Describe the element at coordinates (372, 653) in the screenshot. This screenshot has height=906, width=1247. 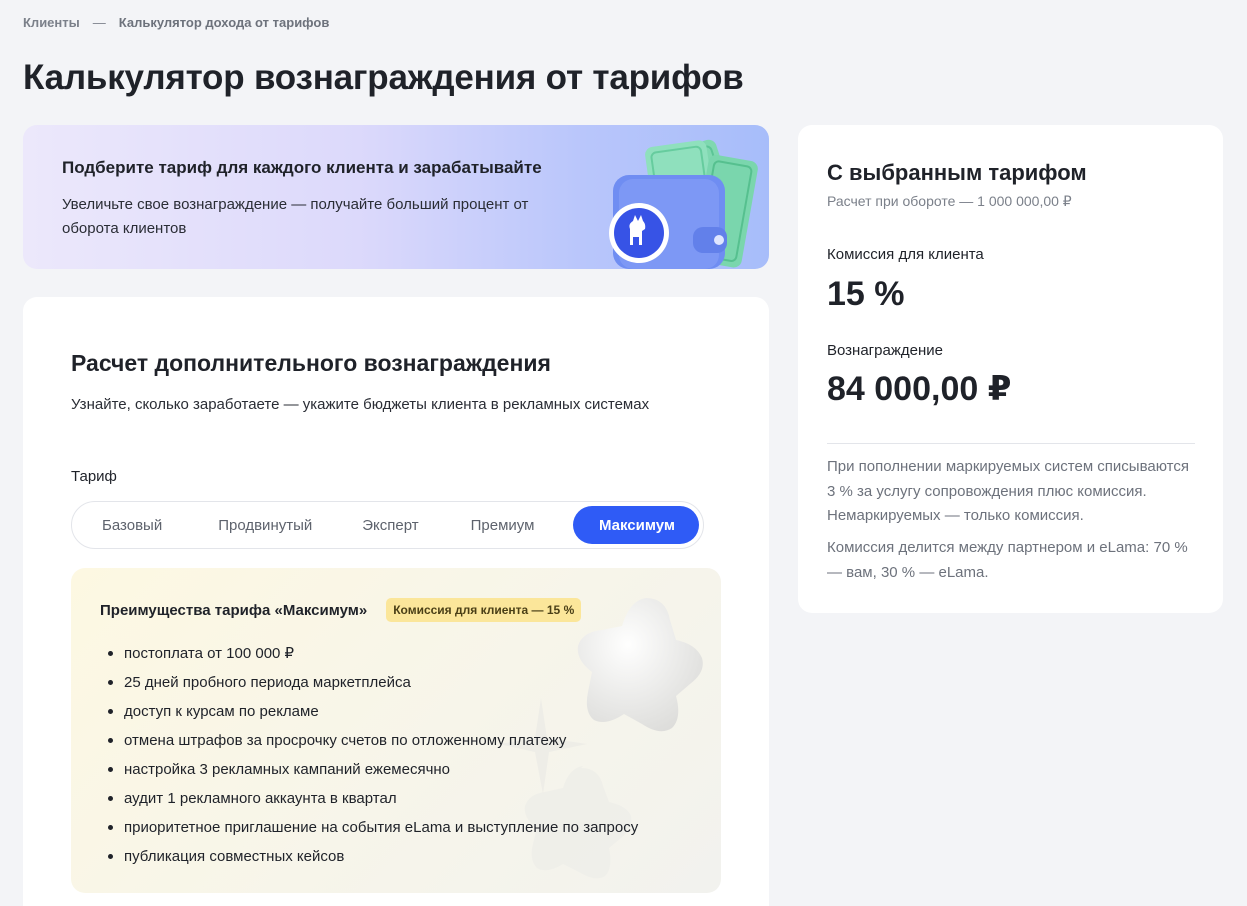
I see `list-item: постоплата от 100 000 ₽` at that location.